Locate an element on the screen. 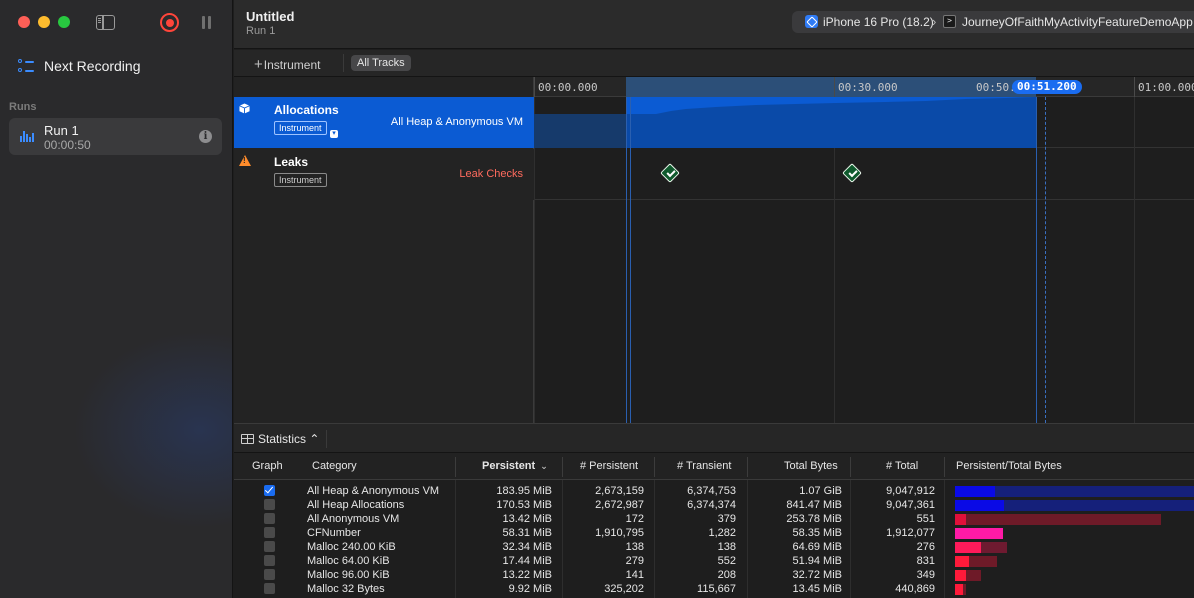 The height and width of the screenshot is (598, 1194). n-total-cell: 276 is located at coordinates (925, 547).